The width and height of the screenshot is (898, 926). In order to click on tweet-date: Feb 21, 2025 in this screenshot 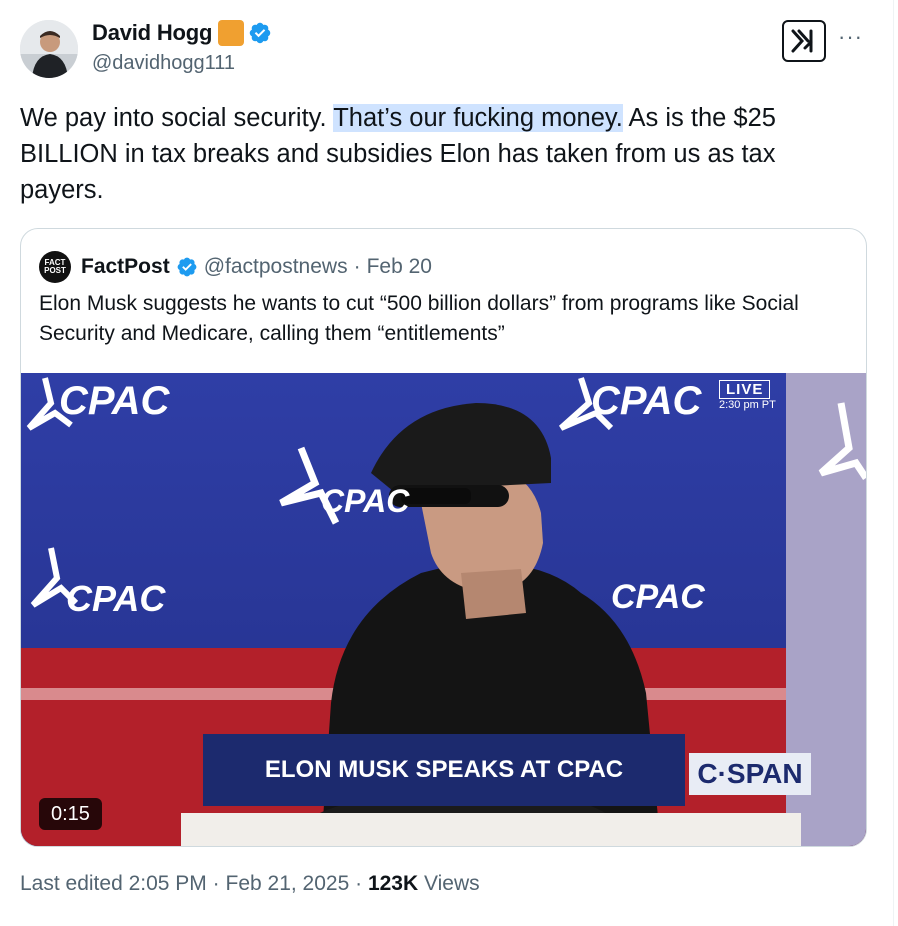, I will do `click(288, 883)`.